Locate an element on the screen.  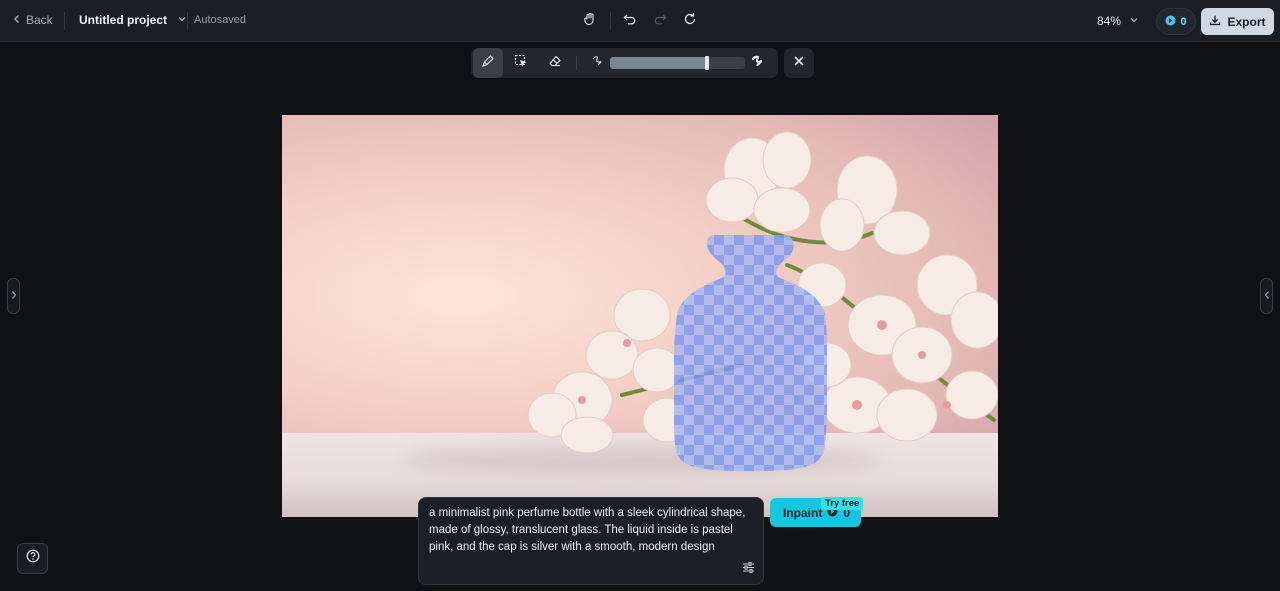
brush-size-fill is located at coordinates (659, 63).